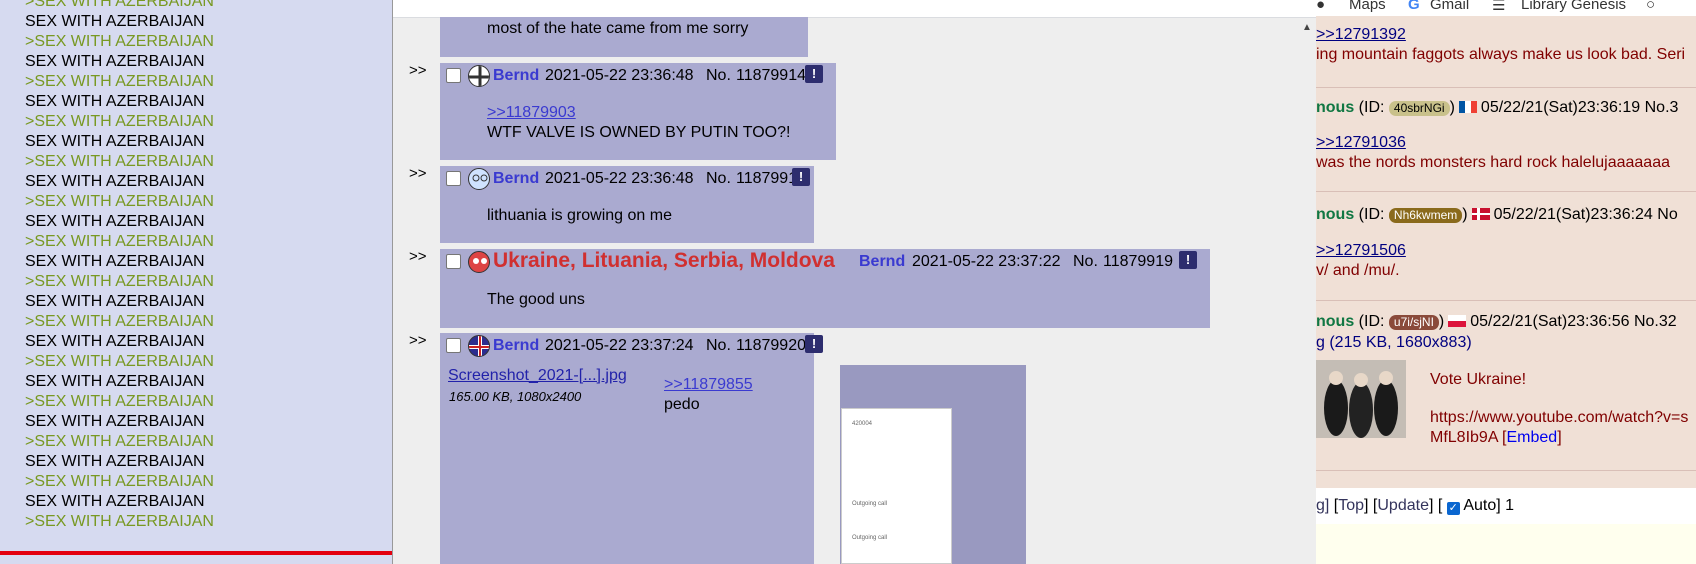 The height and width of the screenshot is (564, 1696). What do you see at coordinates (196, 553) in the screenshot?
I see `red-separator-line` at bounding box center [196, 553].